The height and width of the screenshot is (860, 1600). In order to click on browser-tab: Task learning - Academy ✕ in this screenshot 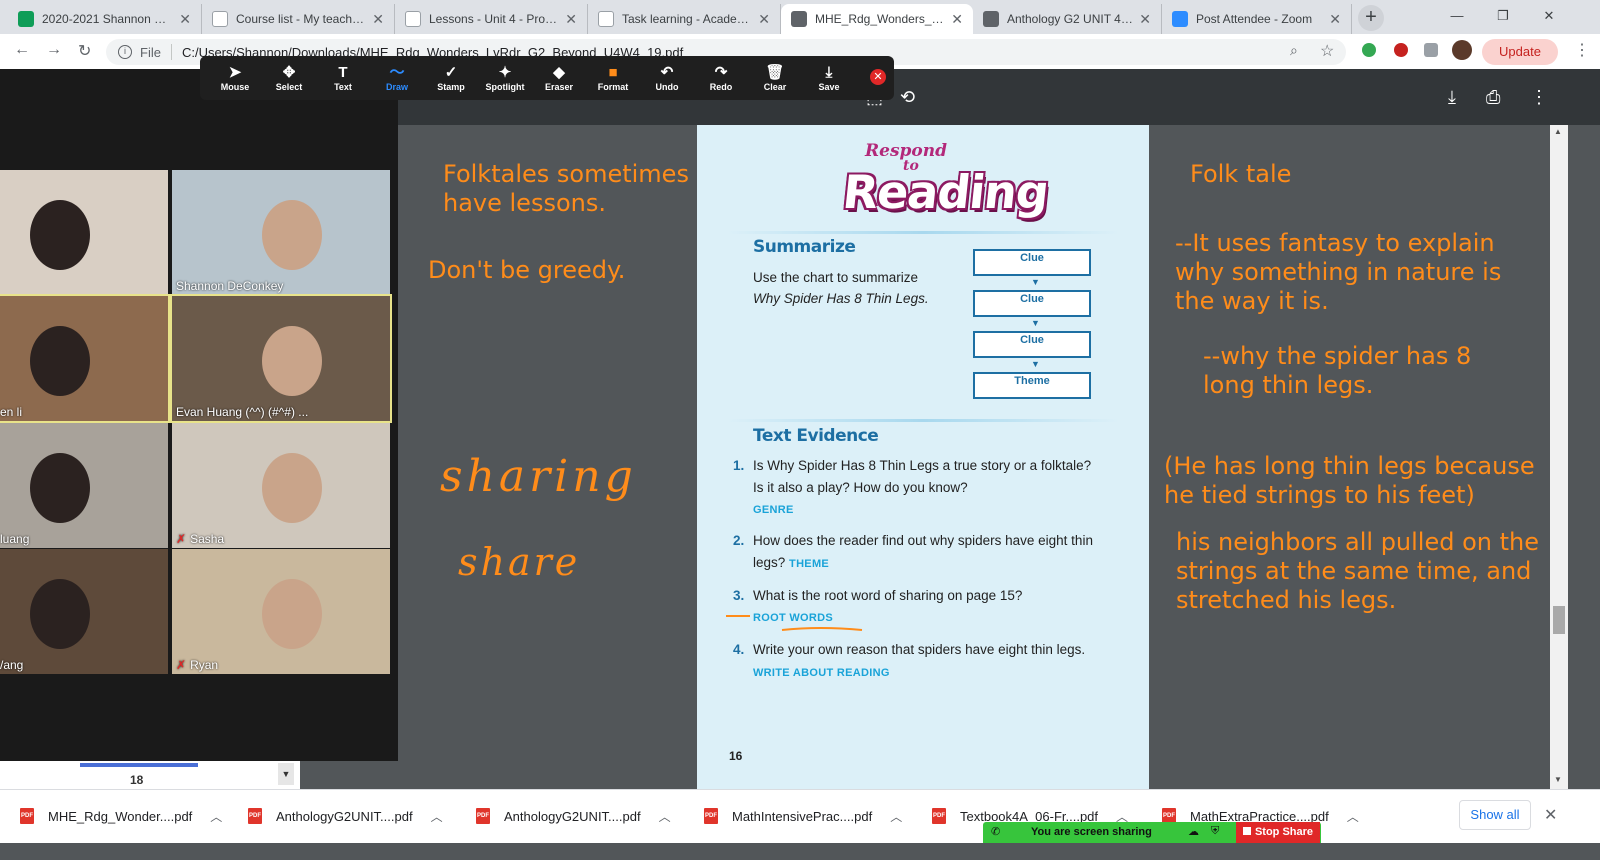, I will do `click(684, 19)`.